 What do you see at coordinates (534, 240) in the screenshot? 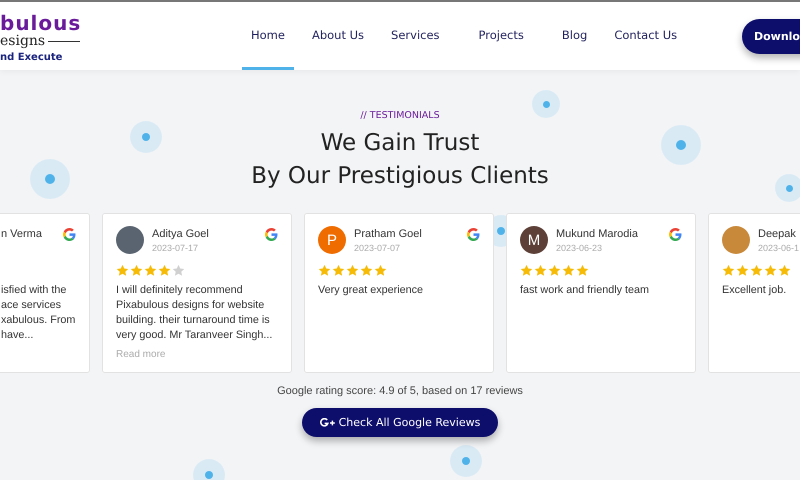
I see `avatar: M` at bounding box center [534, 240].